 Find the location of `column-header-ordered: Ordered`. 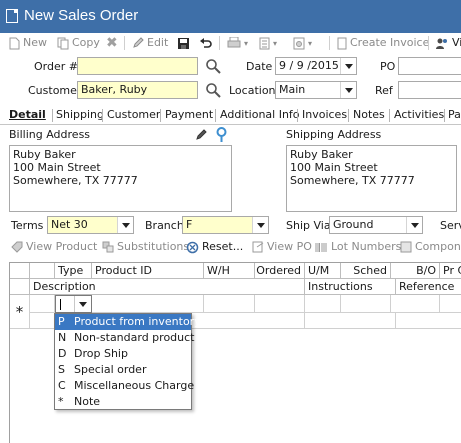

column-header-ordered: Ordered is located at coordinates (280, 271).